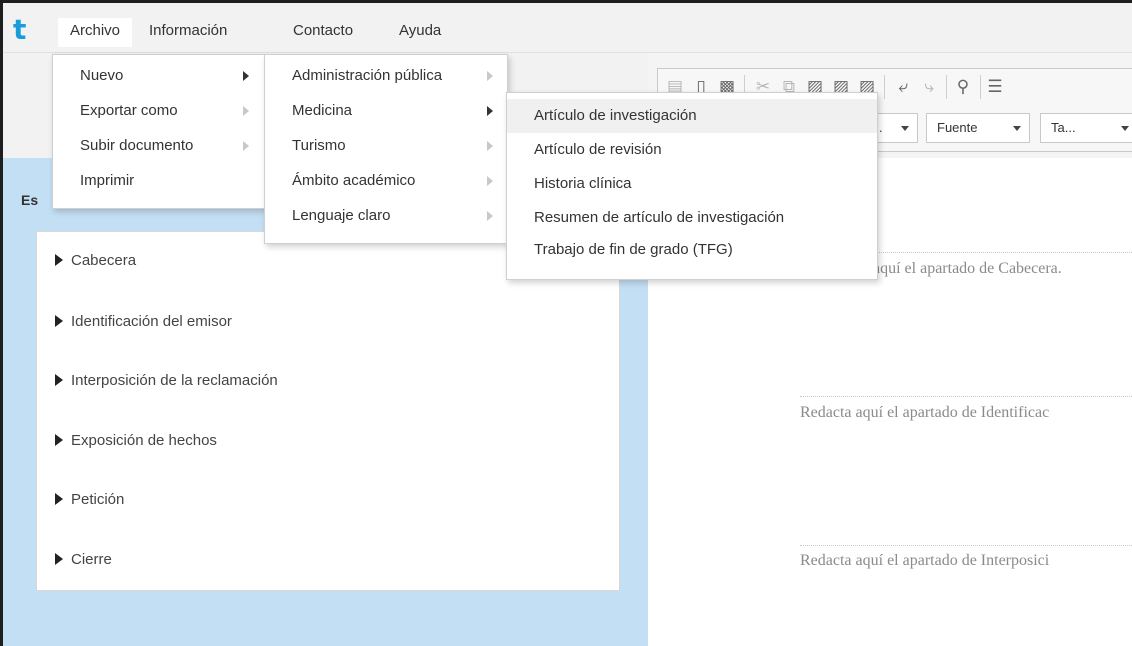 Image resolution: width=1132 pixels, height=646 pixels. I want to click on menu-item-articulo-revision: Artículo de revisión, so click(692, 150).